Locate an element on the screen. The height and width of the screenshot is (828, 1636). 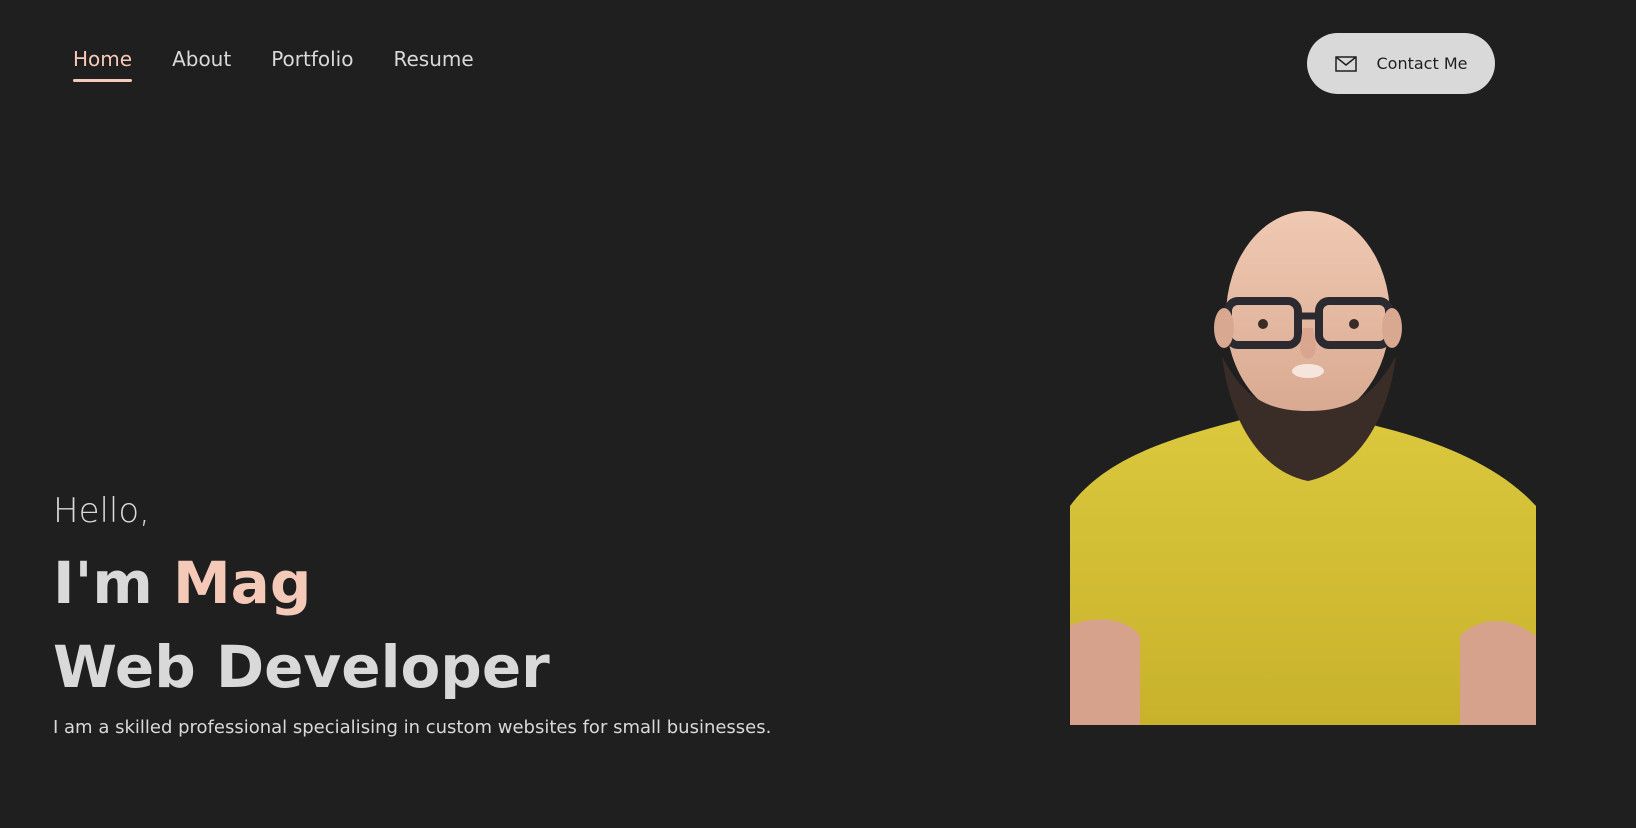
hero-role: Web Developer is located at coordinates (301, 667).